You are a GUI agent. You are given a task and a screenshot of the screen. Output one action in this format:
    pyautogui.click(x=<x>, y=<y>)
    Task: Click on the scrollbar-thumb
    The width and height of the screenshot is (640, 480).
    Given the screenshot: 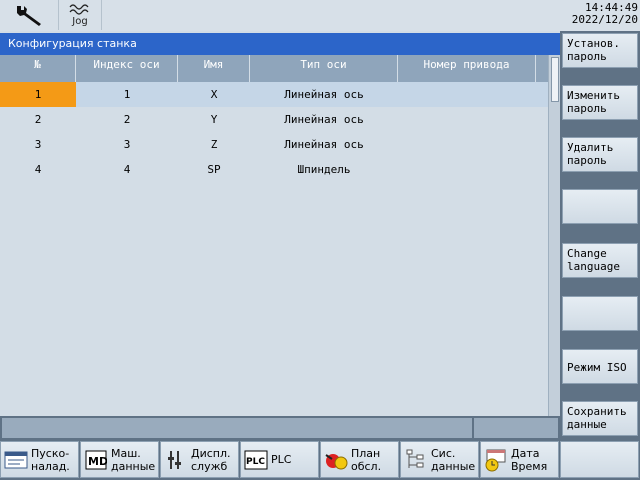 What is the action you would take?
    pyautogui.click(x=555, y=79)
    